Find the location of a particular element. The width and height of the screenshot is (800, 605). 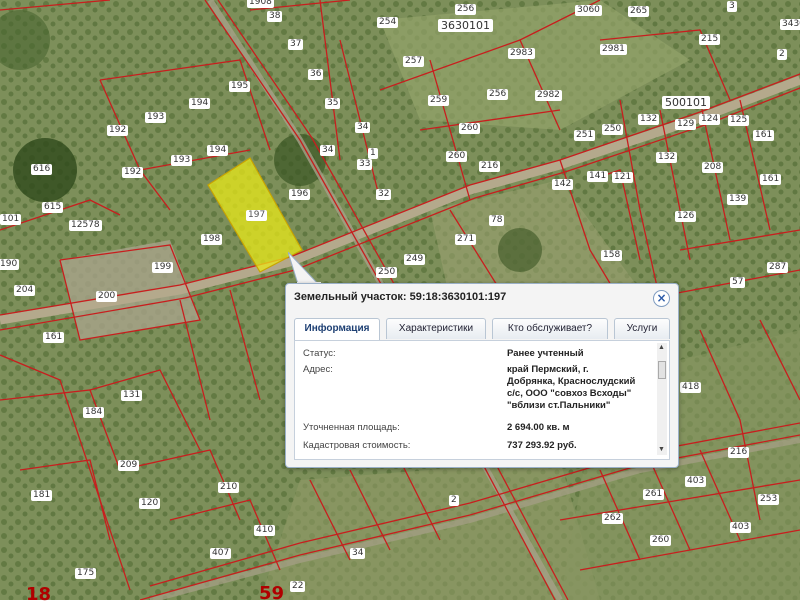

tab-who-serves: Кто обслуживает? is located at coordinates (550, 328).